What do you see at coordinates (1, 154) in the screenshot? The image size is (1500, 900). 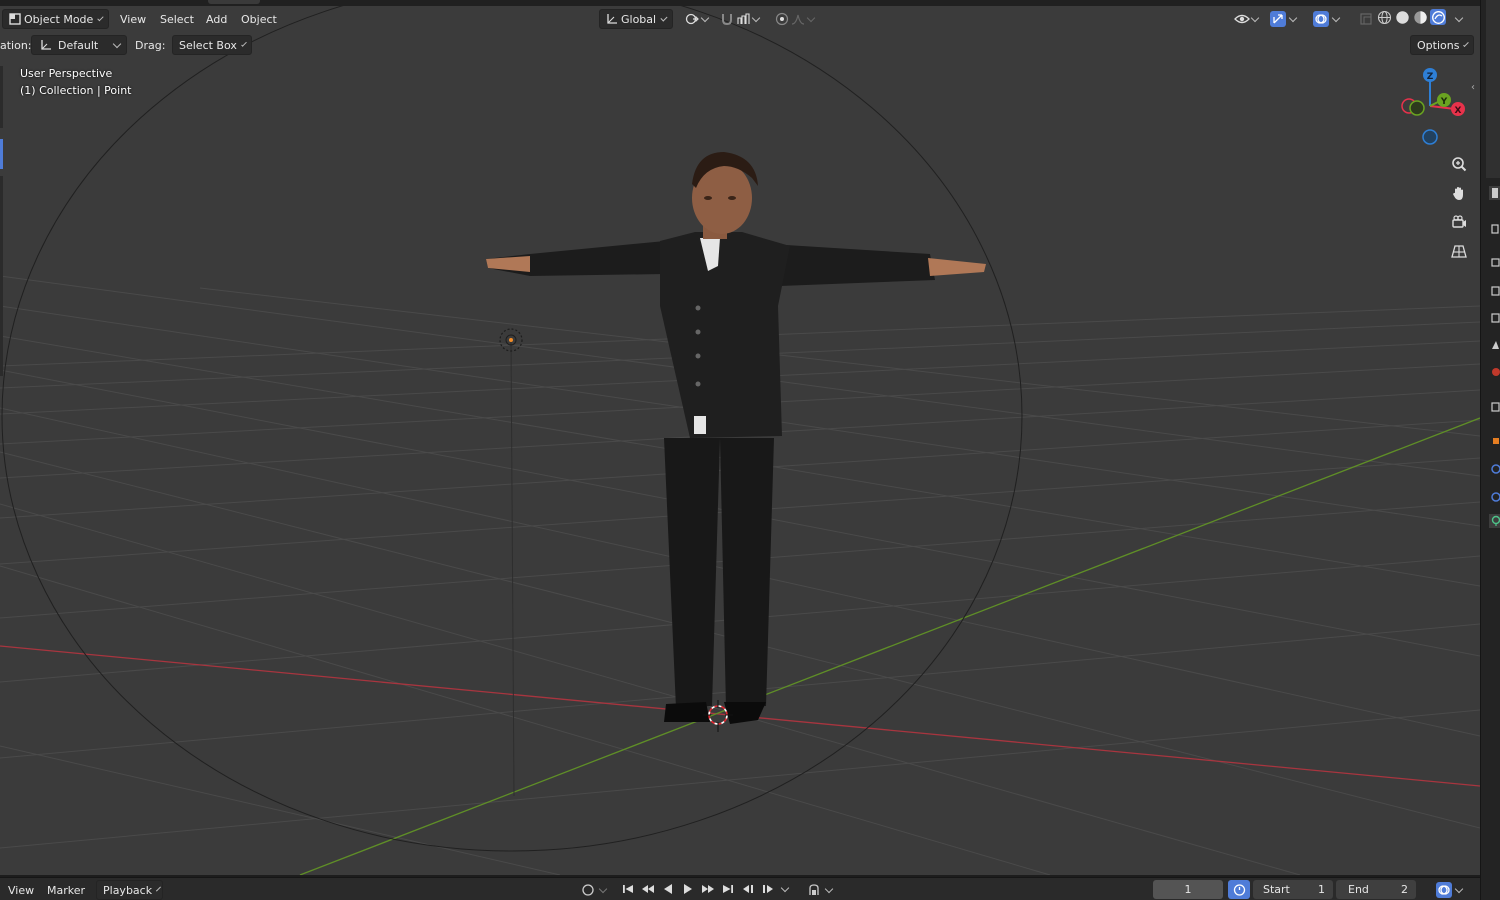 I see `active-tool-indicator` at bounding box center [1, 154].